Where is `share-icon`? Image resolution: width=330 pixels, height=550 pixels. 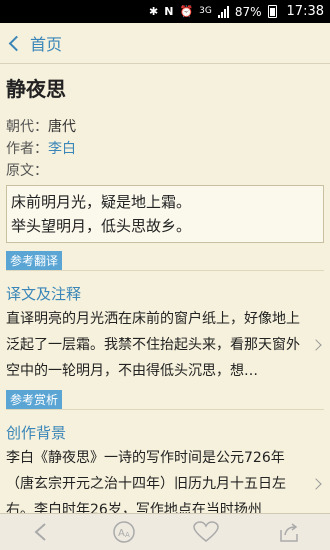
share-icon is located at coordinates (289, 532).